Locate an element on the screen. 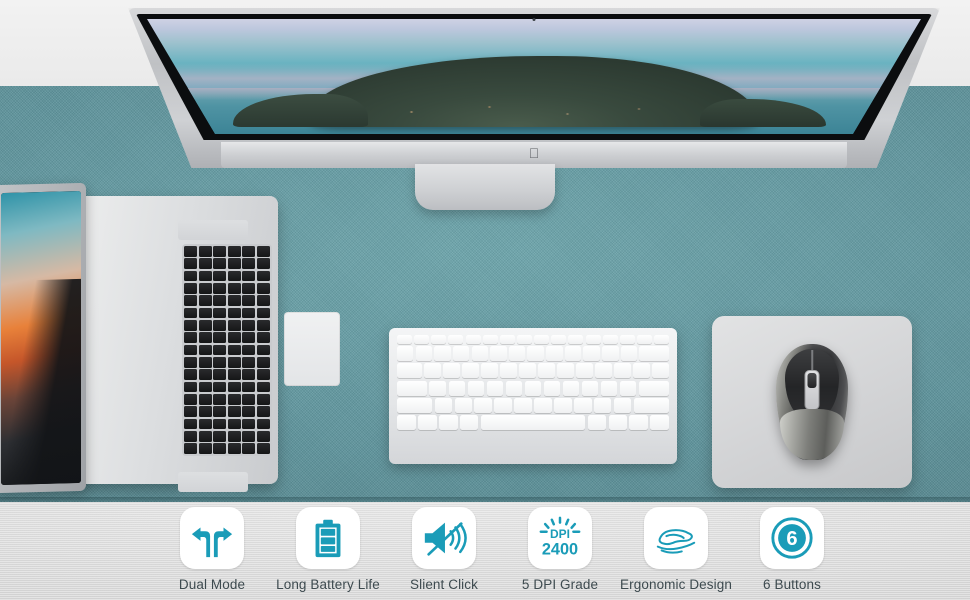 The width and height of the screenshot is (970, 600). svg-text: 2400 is located at coordinates (560, 549).